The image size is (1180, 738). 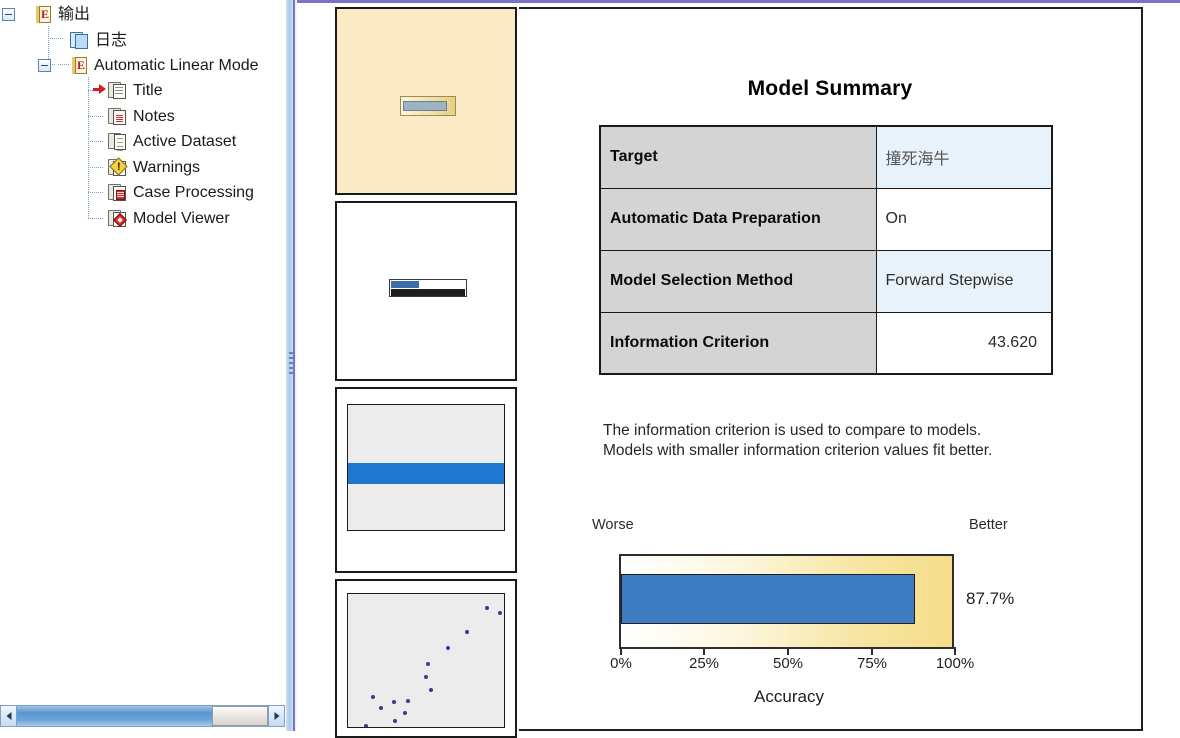 I want to click on thumbnail-model-summary, so click(x=426, y=101).